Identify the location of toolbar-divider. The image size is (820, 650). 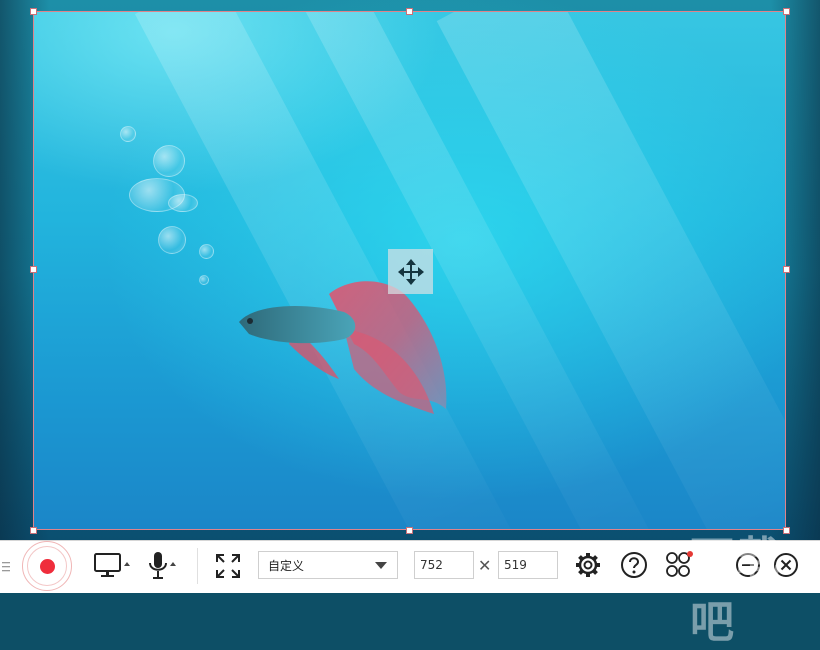
(197, 566).